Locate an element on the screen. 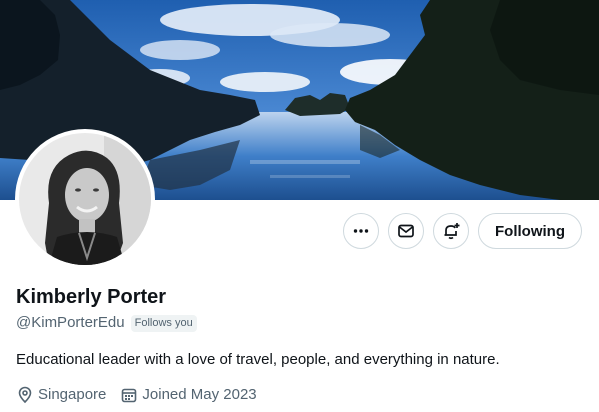  joined-text: Joined May 2023 is located at coordinates (199, 394).